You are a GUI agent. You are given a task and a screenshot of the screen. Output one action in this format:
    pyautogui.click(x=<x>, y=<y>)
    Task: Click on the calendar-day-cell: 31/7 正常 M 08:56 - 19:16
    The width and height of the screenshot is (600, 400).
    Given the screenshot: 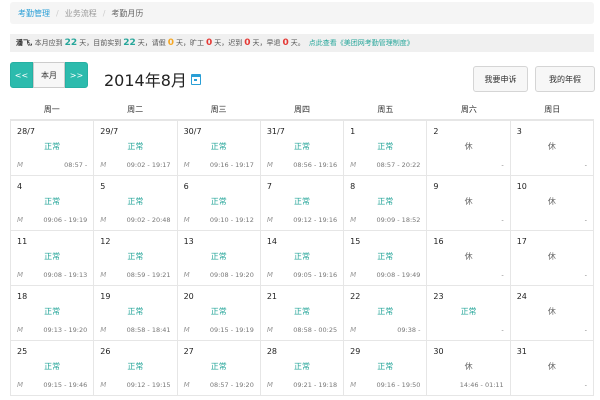 What is the action you would take?
    pyautogui.click(x=302, y=148)
    